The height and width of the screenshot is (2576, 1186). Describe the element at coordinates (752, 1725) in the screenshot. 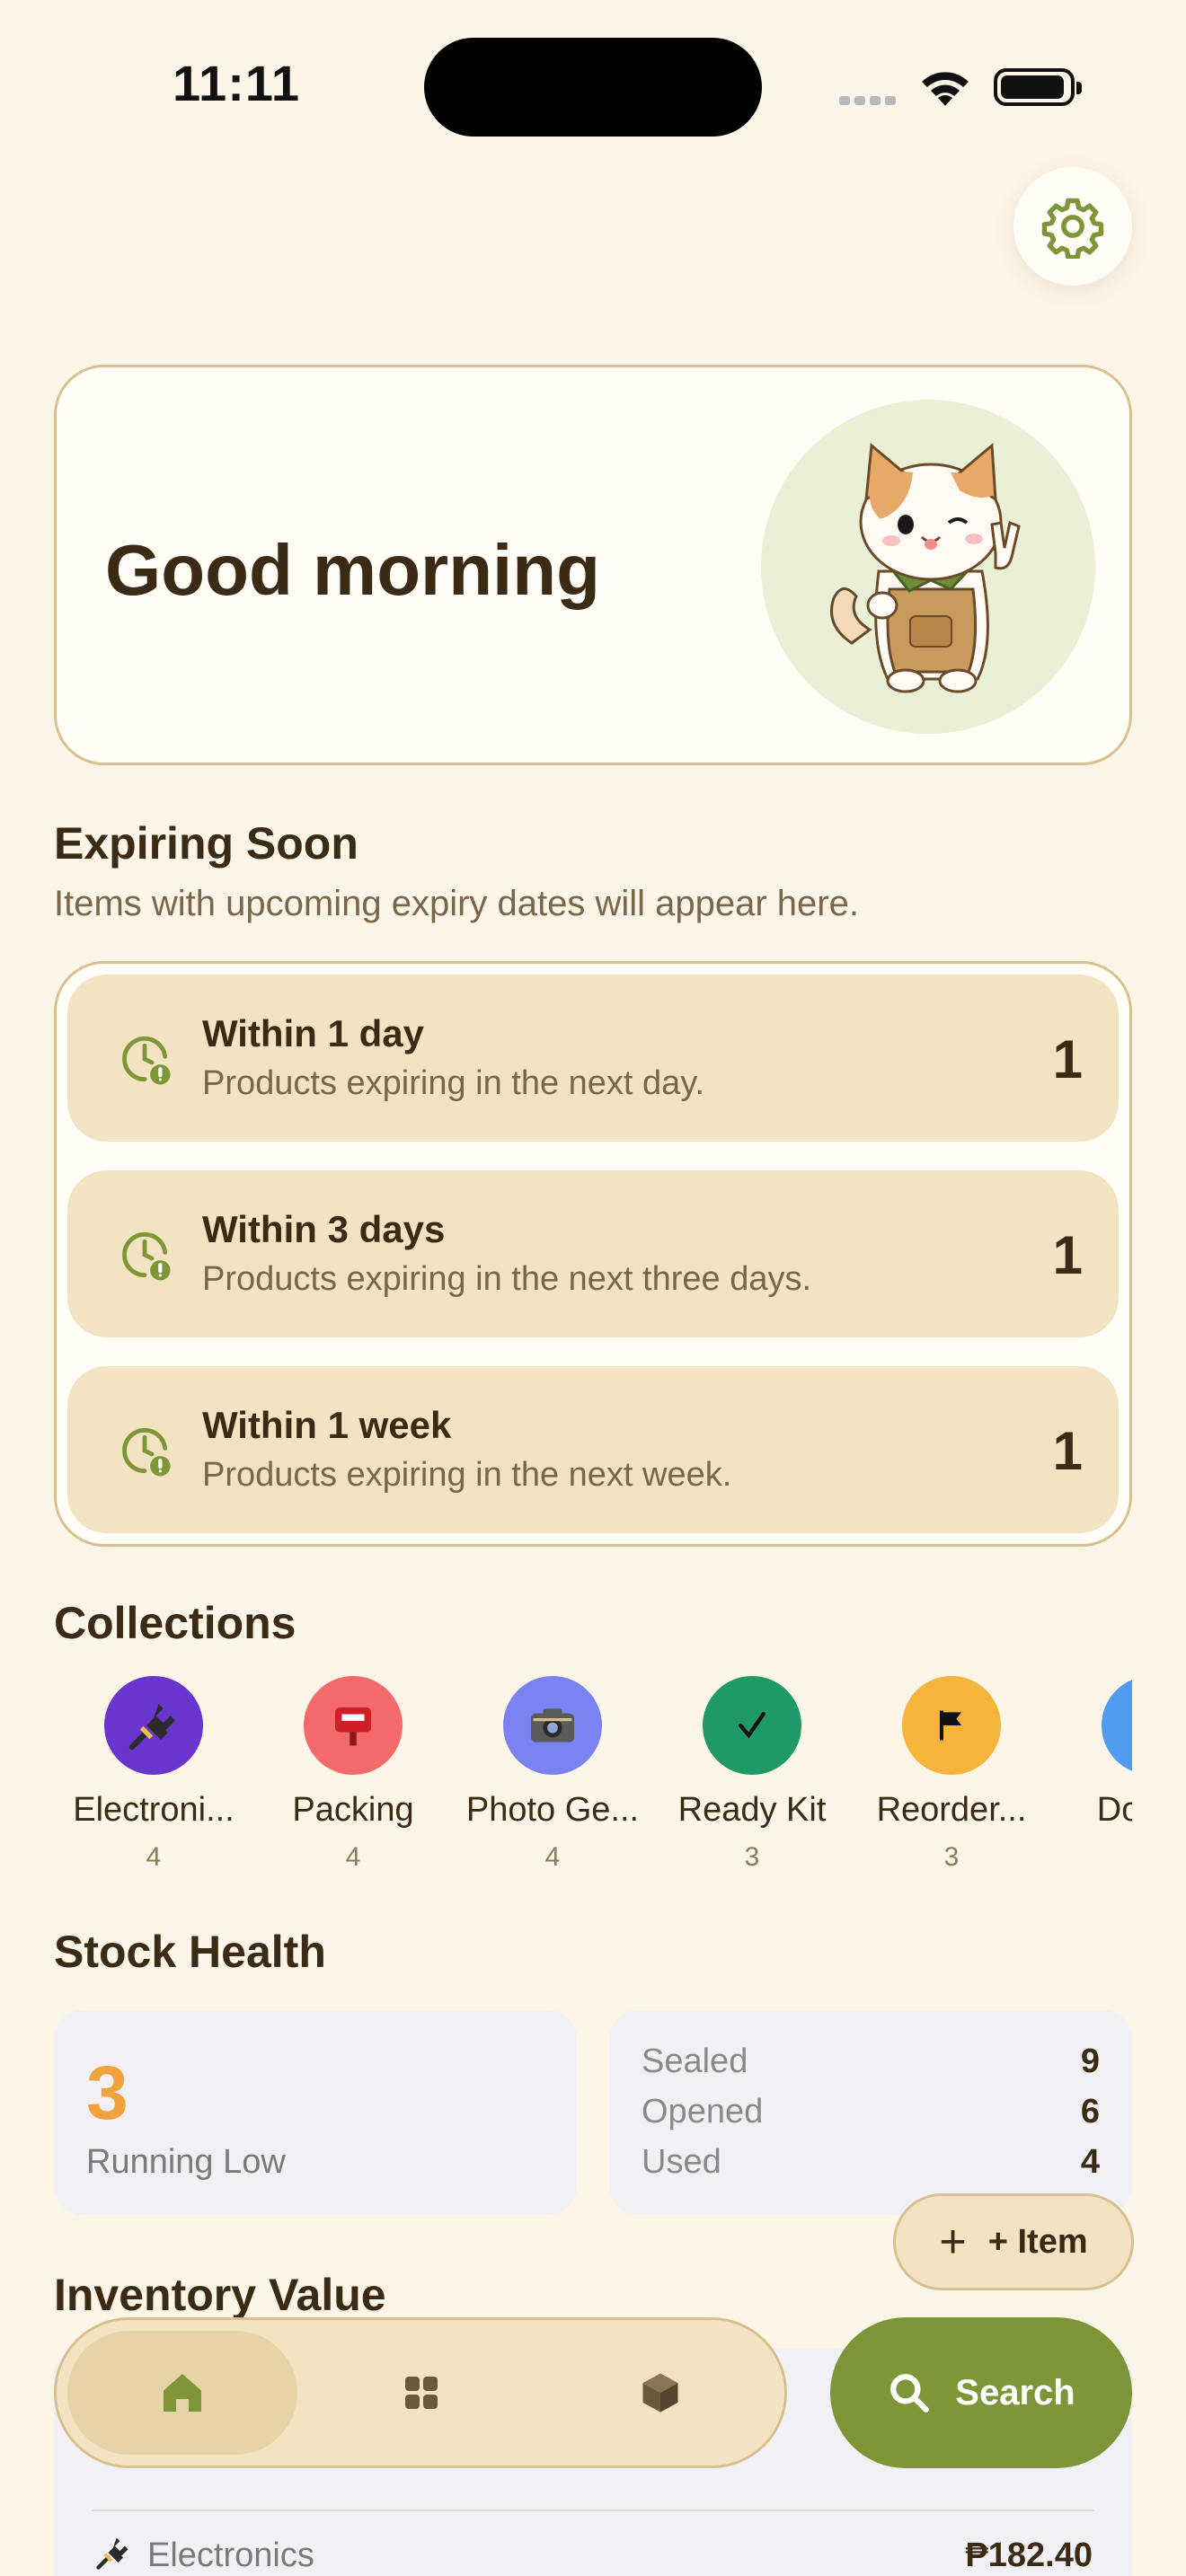

I see `checkmark-icon` at that location.